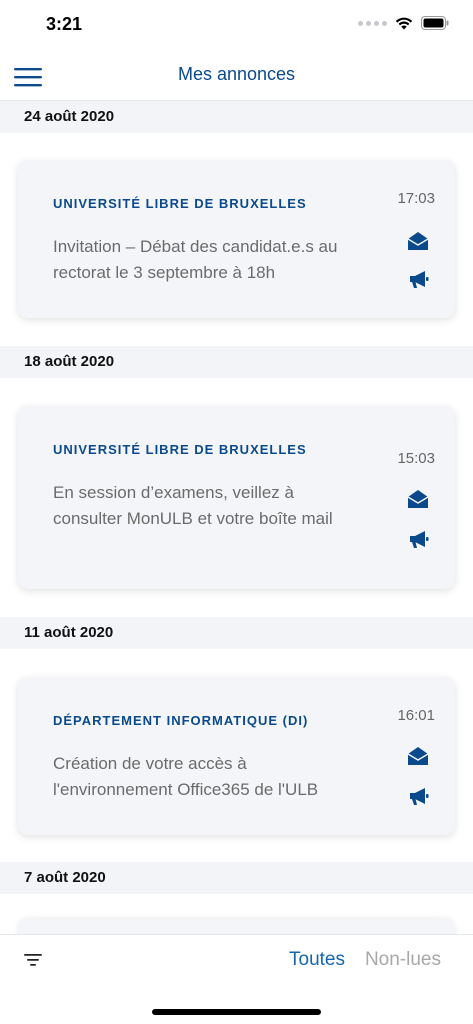 The width and height of the screenshot is (473, 1024). What do you see at coordinates (236, 1012) in the screenshot?
I see `home-indicator` at bounding box center [236, 1012].